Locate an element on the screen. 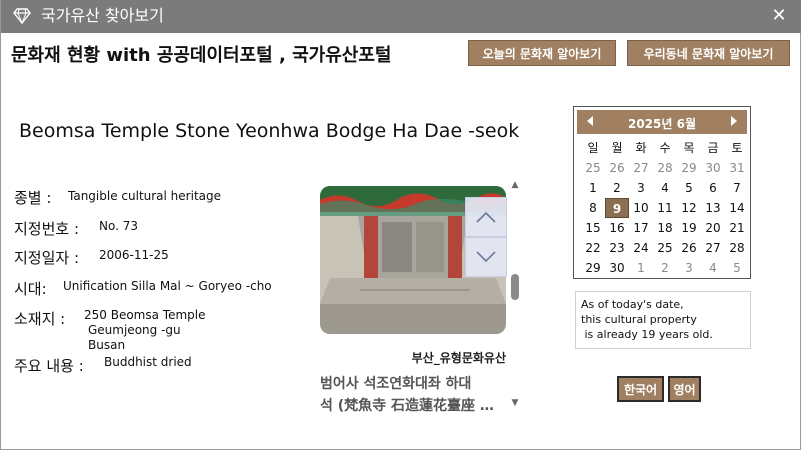 The image size is (801, 450). page-title: 문화재 현황 with 공공데이터포털 , 국가유산포털 is located at coordinates (201, 55).